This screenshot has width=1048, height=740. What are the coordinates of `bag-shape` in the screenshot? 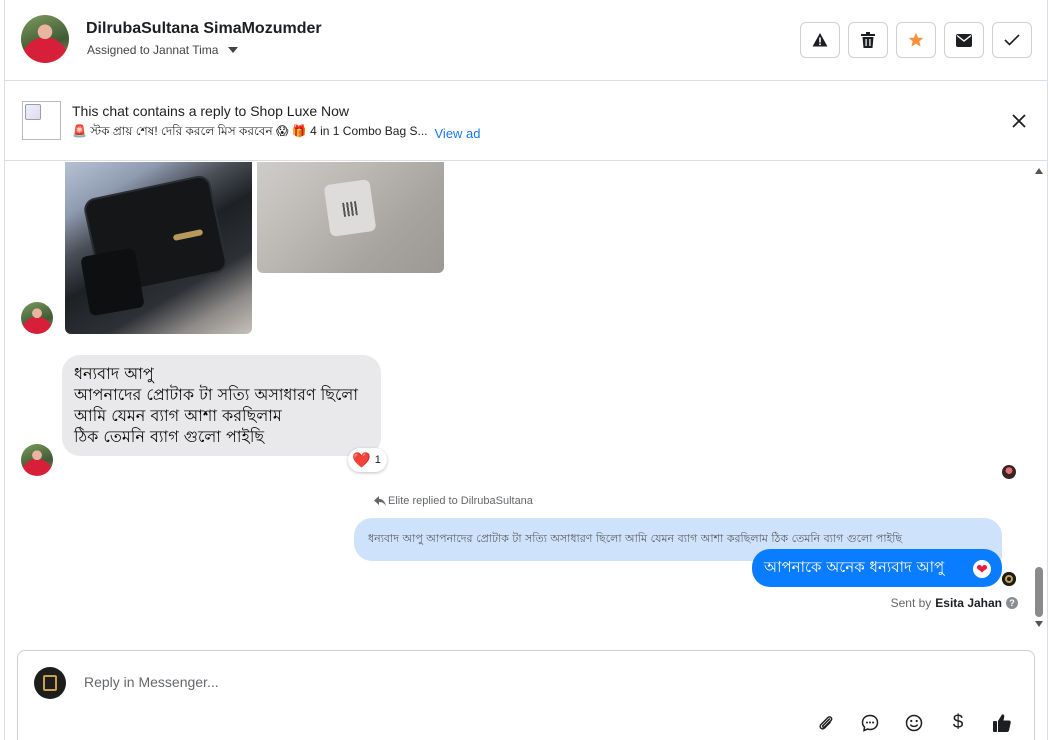 It's located at (112, 282).